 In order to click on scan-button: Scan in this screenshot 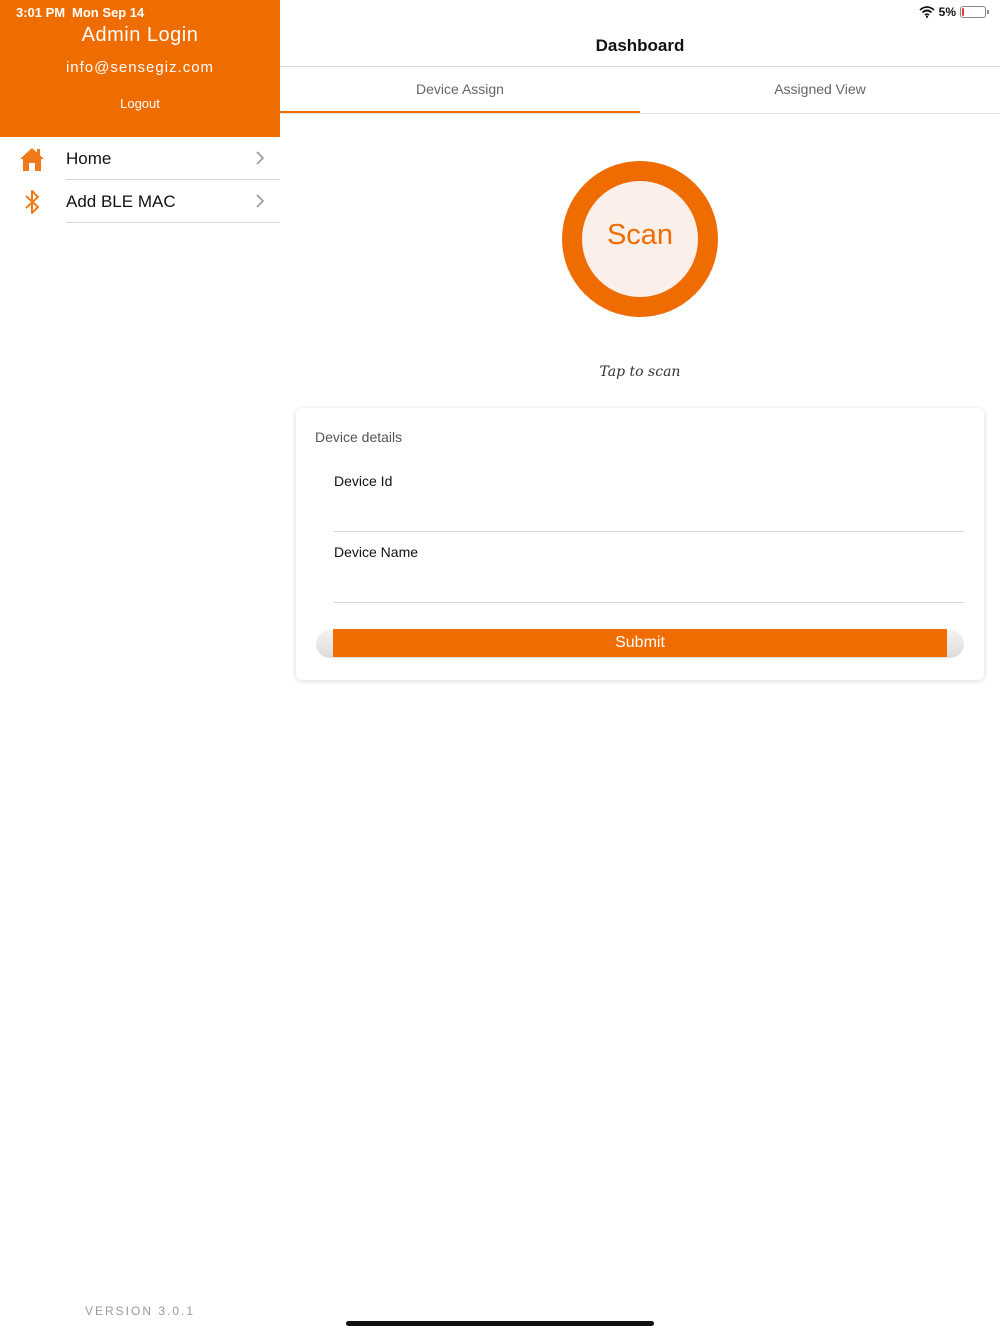, I will do `click(640, 239)`.